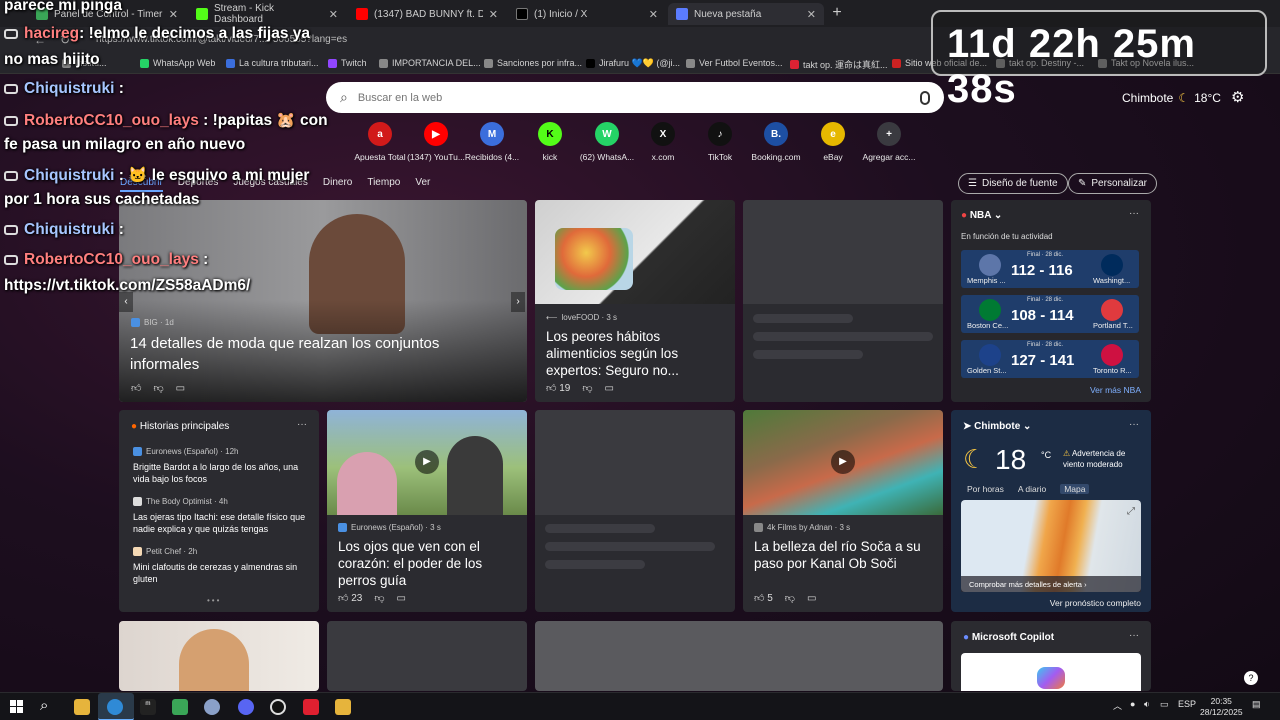 This screenshot has height=720, width=1280. I want to click on personalize-button: ✎ Personalizar, so click(1112, 183).